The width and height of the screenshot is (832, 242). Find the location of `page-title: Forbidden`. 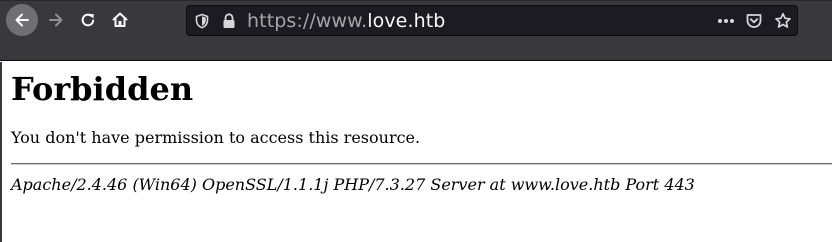

page-title: Forbidden is located at coordinates (102, 89).